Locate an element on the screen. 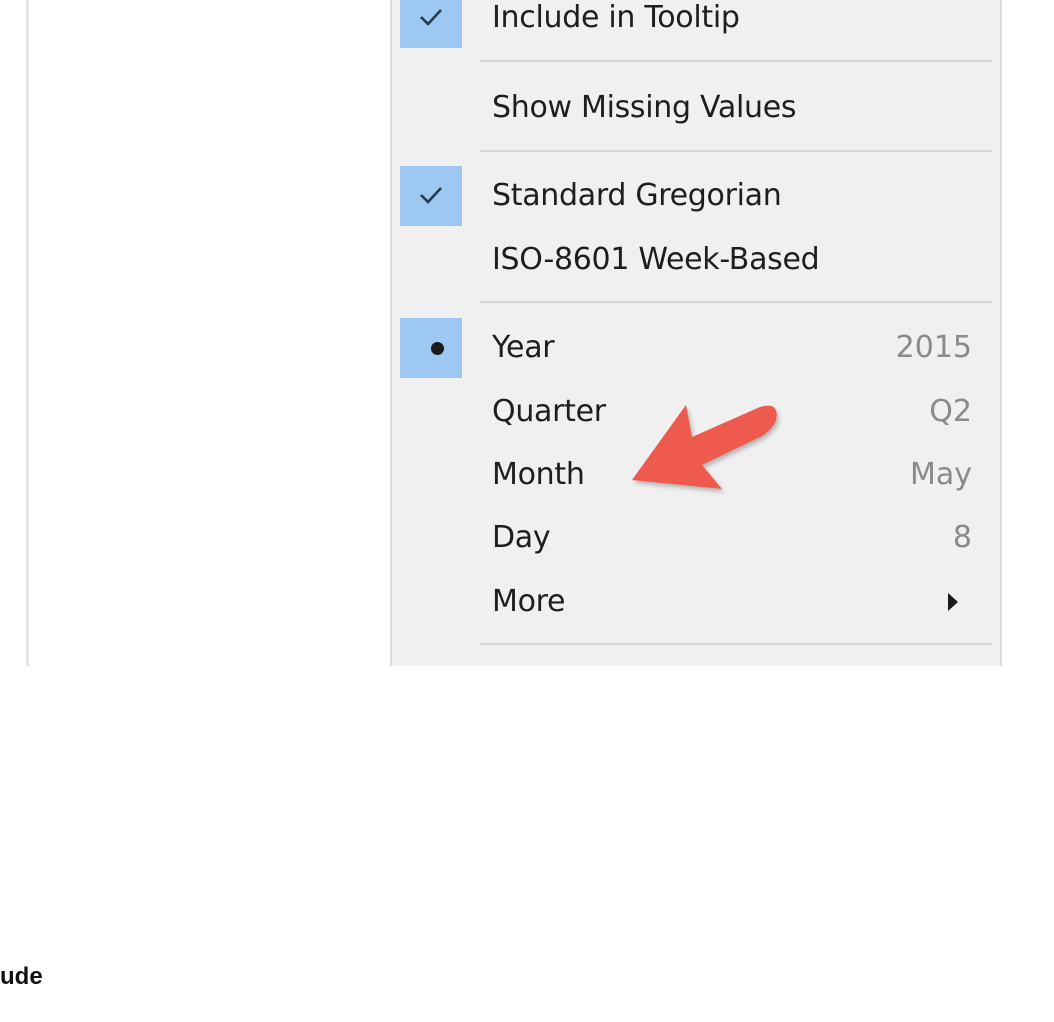 The height and width of the screenshot is (1022, 1054). menu-item-label: Day is located at coordinates (521, 537).